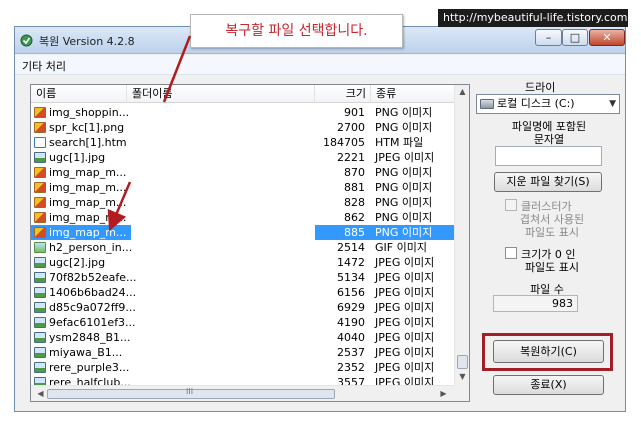 The image size is (641, 424). I want to click on callout-pointer-line, so click(177, 69).